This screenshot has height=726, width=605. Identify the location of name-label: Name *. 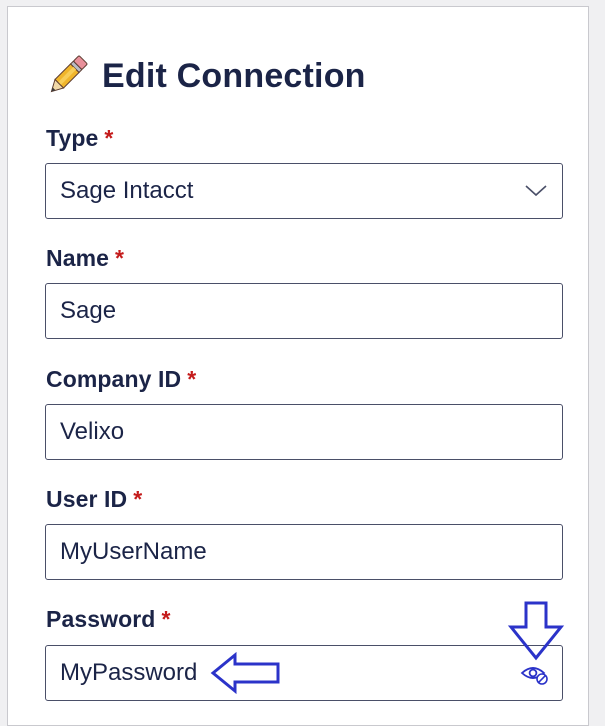
(85, 258).